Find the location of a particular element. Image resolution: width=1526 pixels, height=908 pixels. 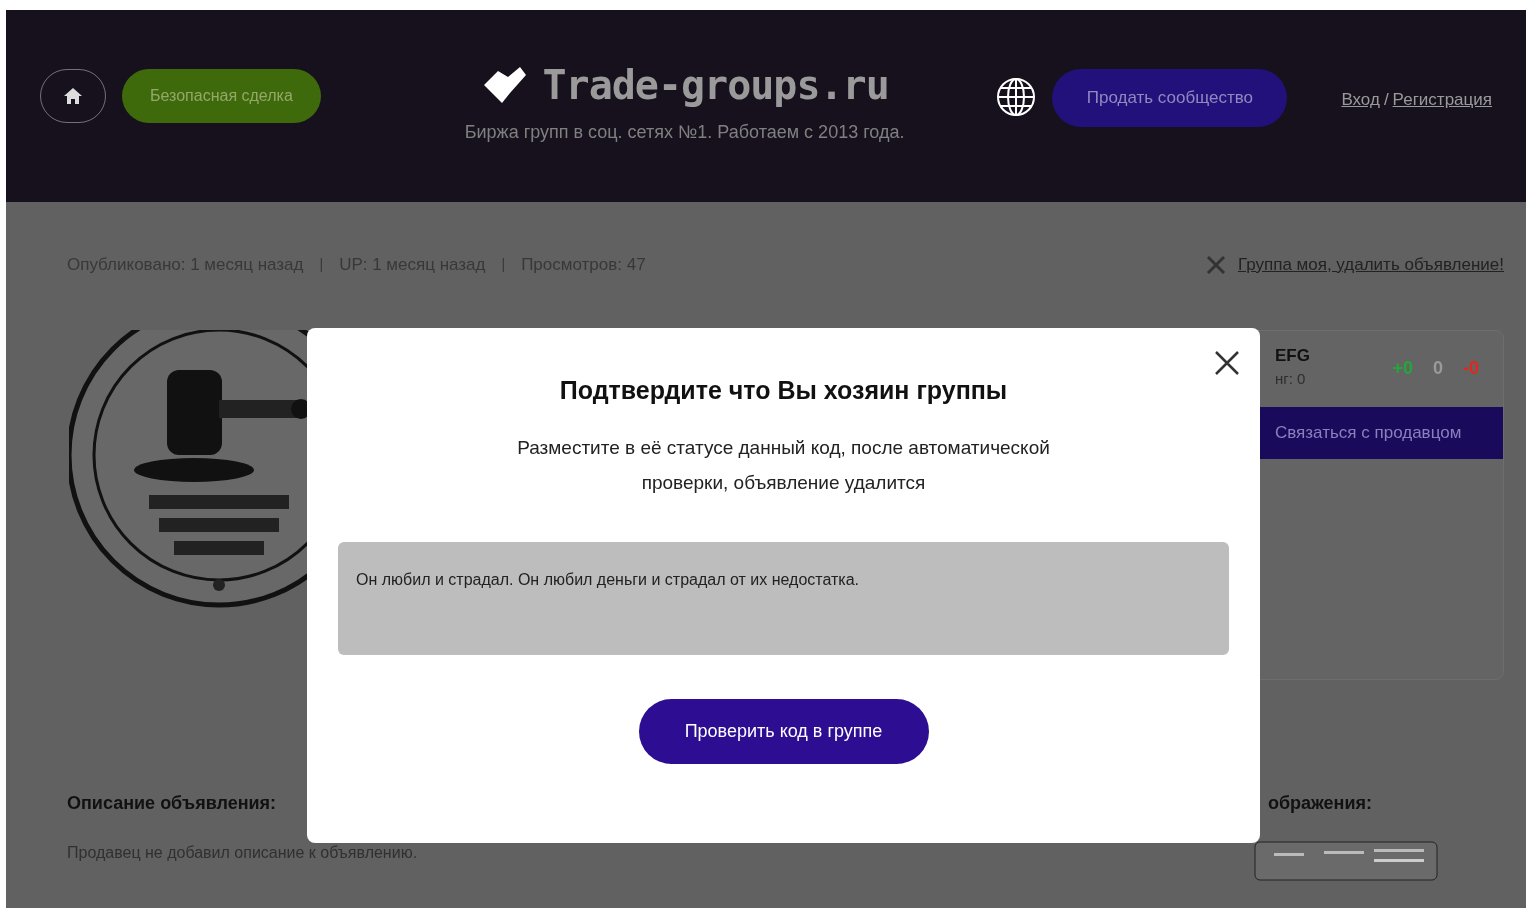

sell-community-button: Продать сообщество is located at coordinates (1170, 98).